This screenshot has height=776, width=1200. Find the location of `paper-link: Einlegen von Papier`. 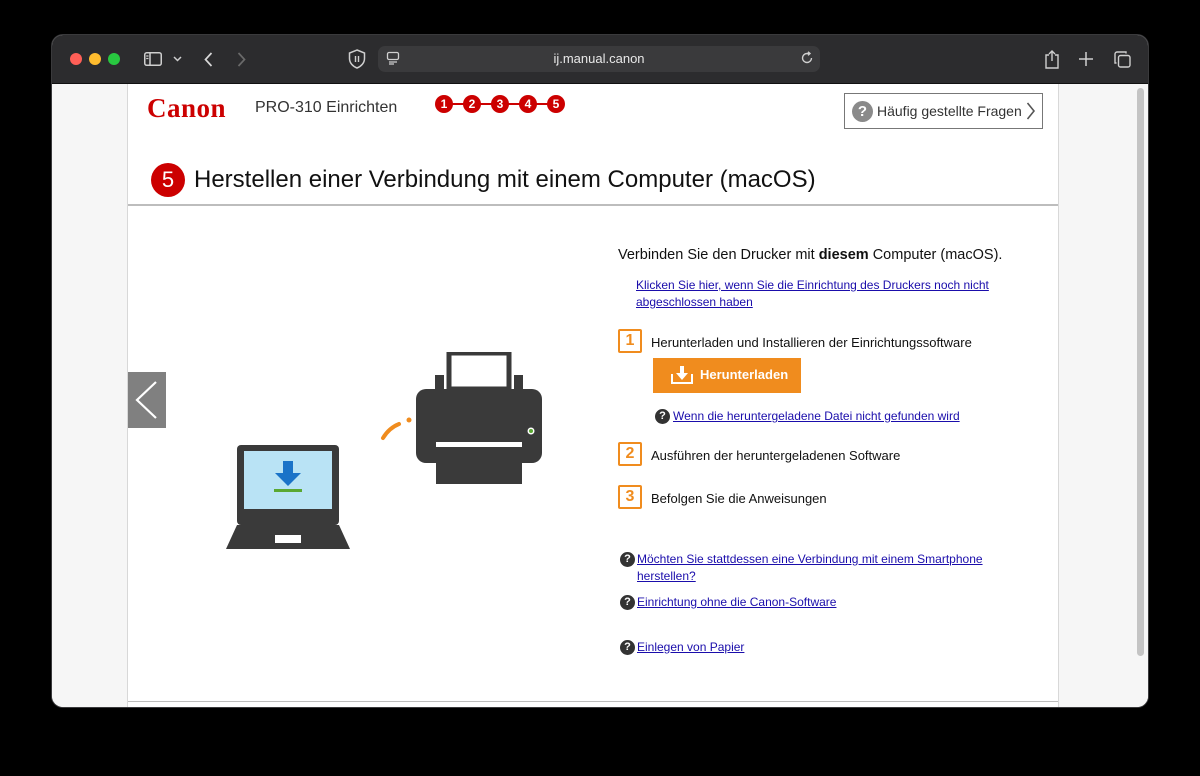

paper-link: Einlegen von Papier is located at coordinates (690, 647).